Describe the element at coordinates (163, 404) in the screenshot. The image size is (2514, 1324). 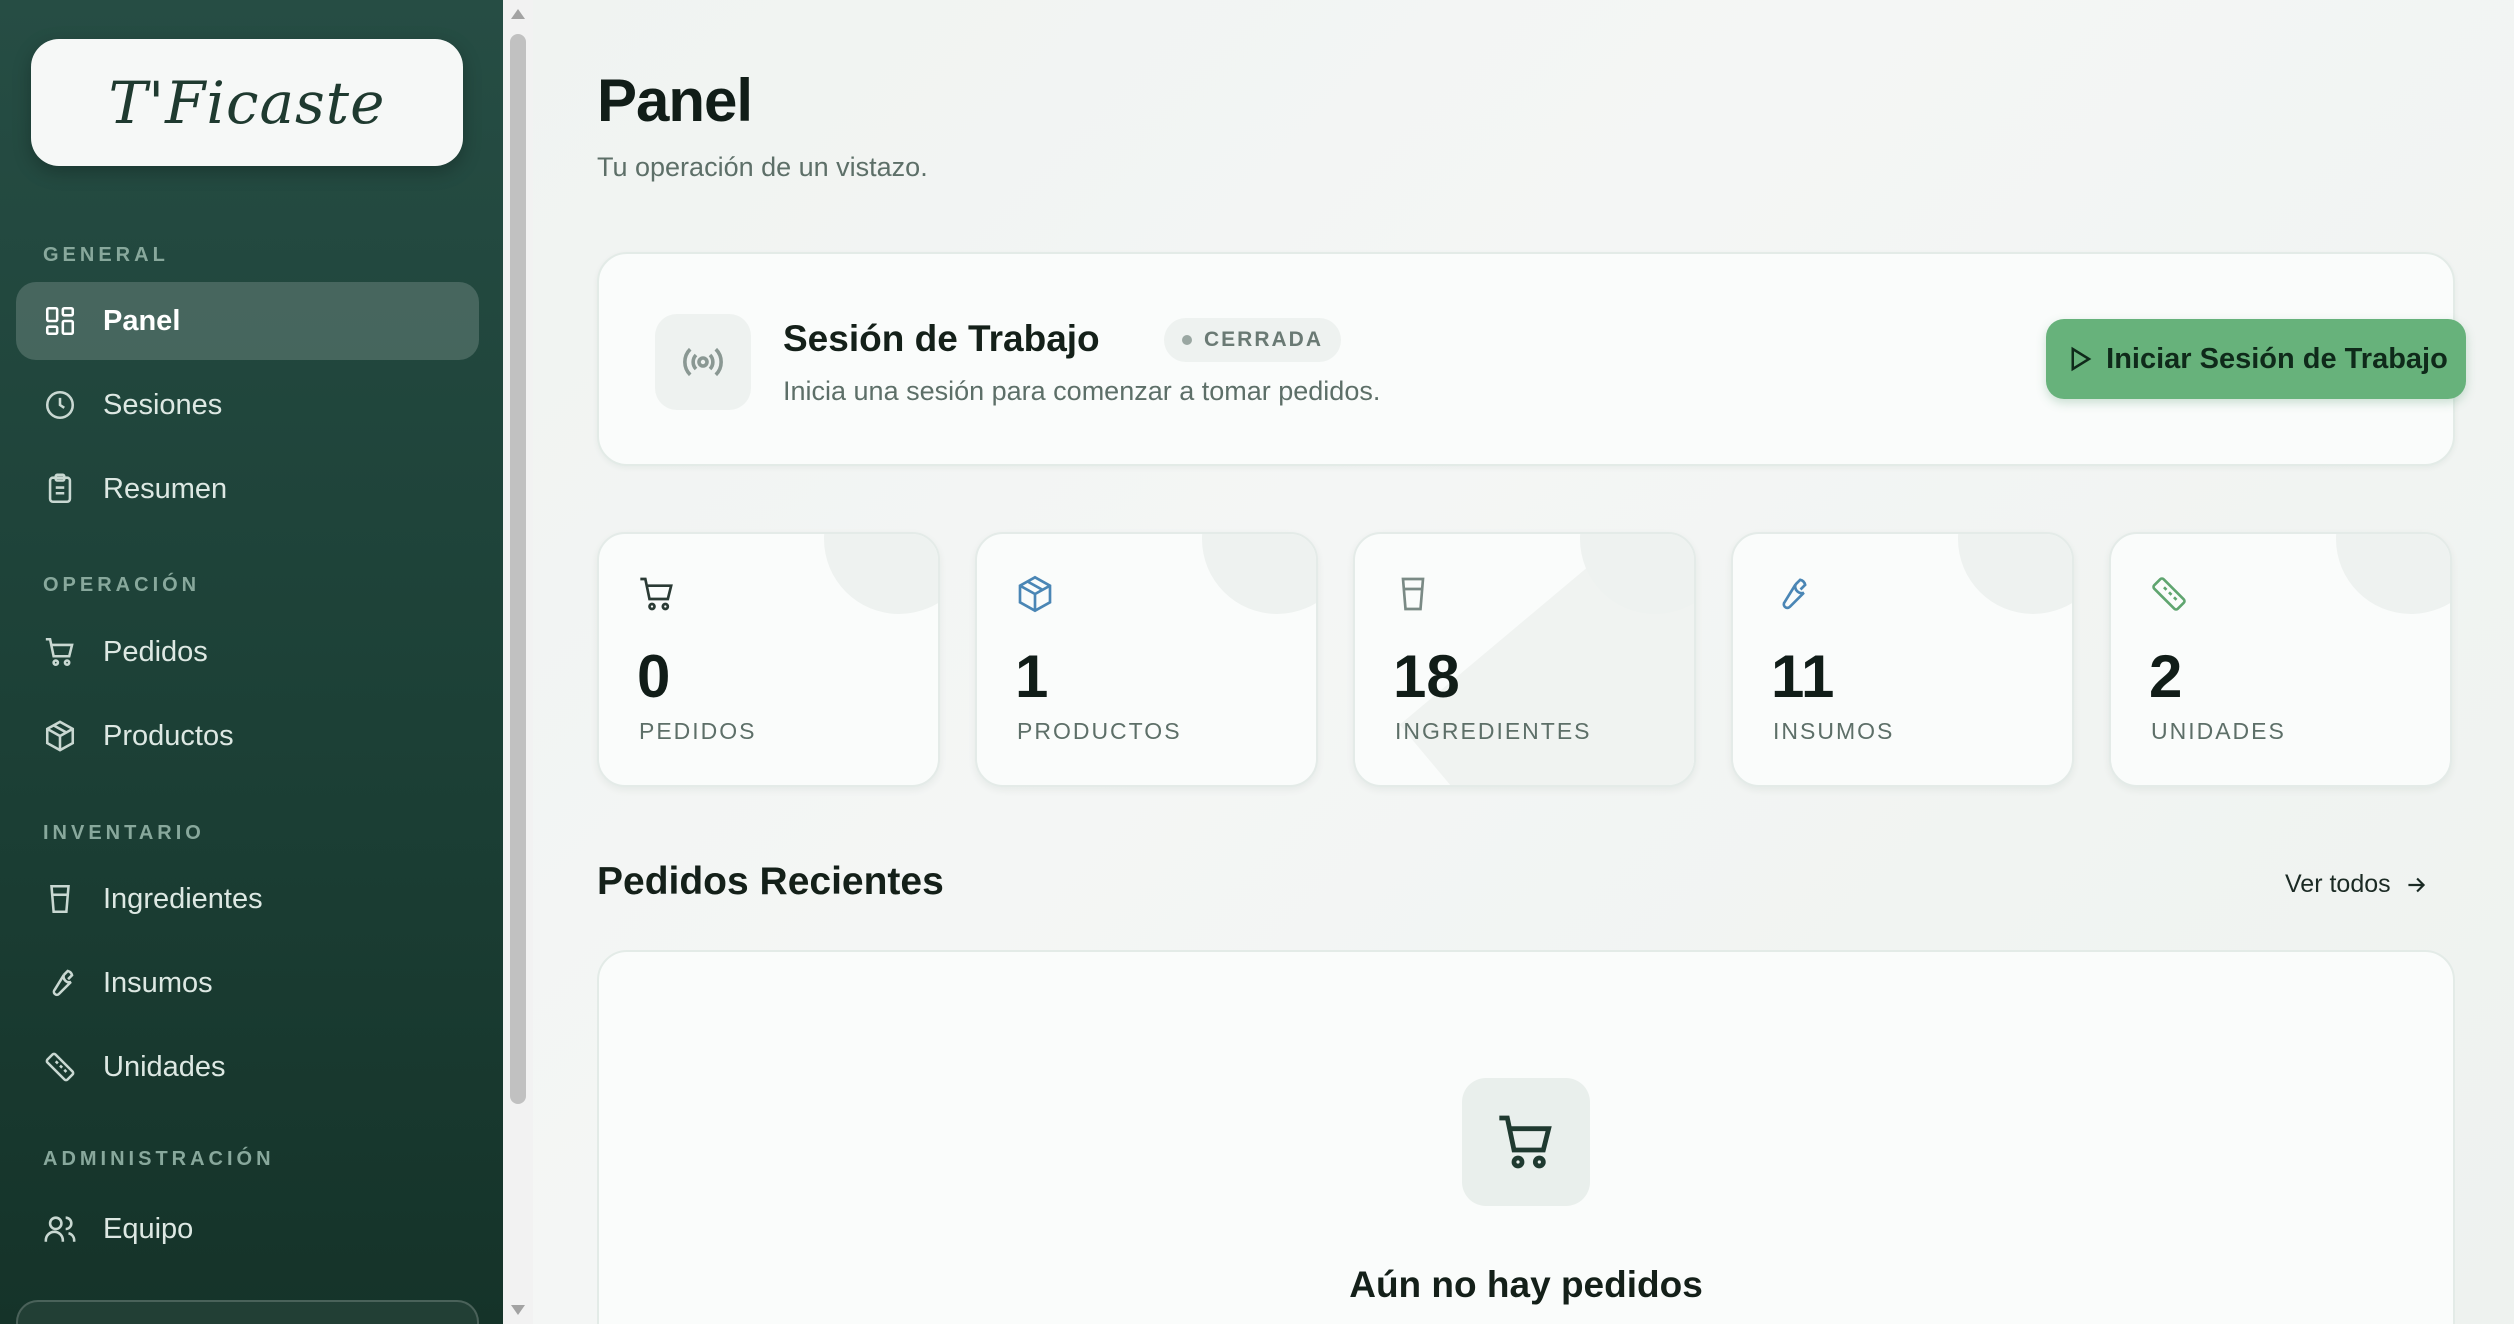
I see `sidebar-item-label: Sesiones` at that location.